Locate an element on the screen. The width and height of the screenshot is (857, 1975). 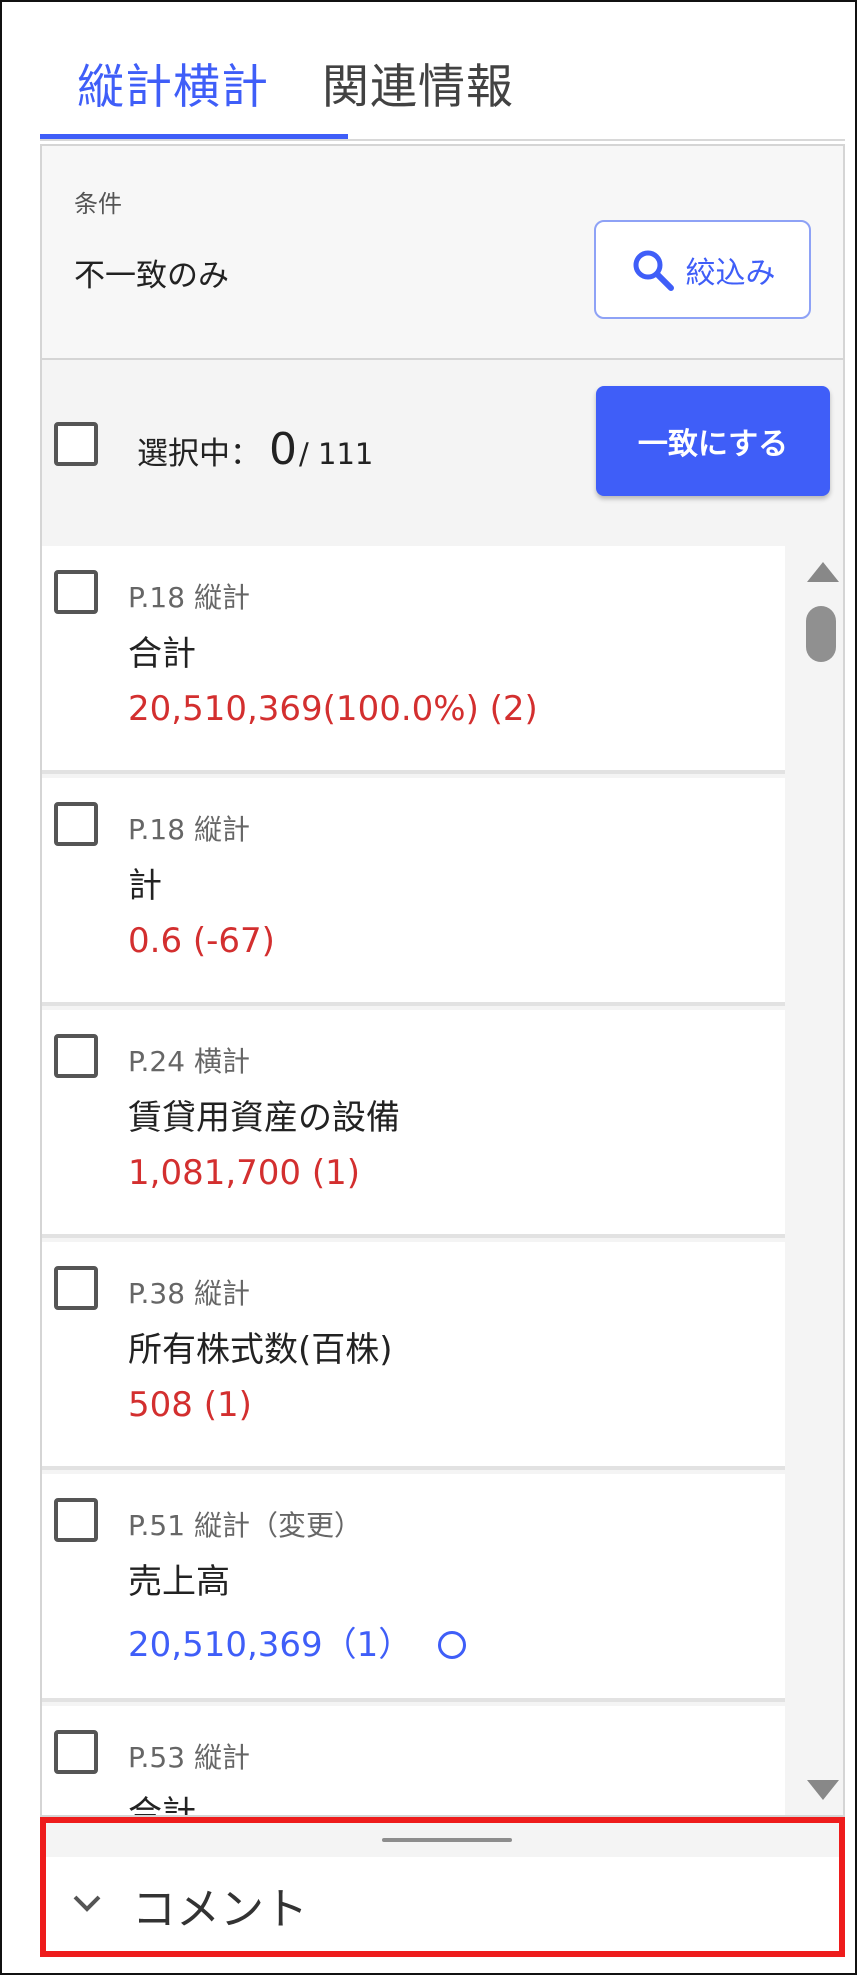
chevron-down-icon is located at coordinates (87, 1903).